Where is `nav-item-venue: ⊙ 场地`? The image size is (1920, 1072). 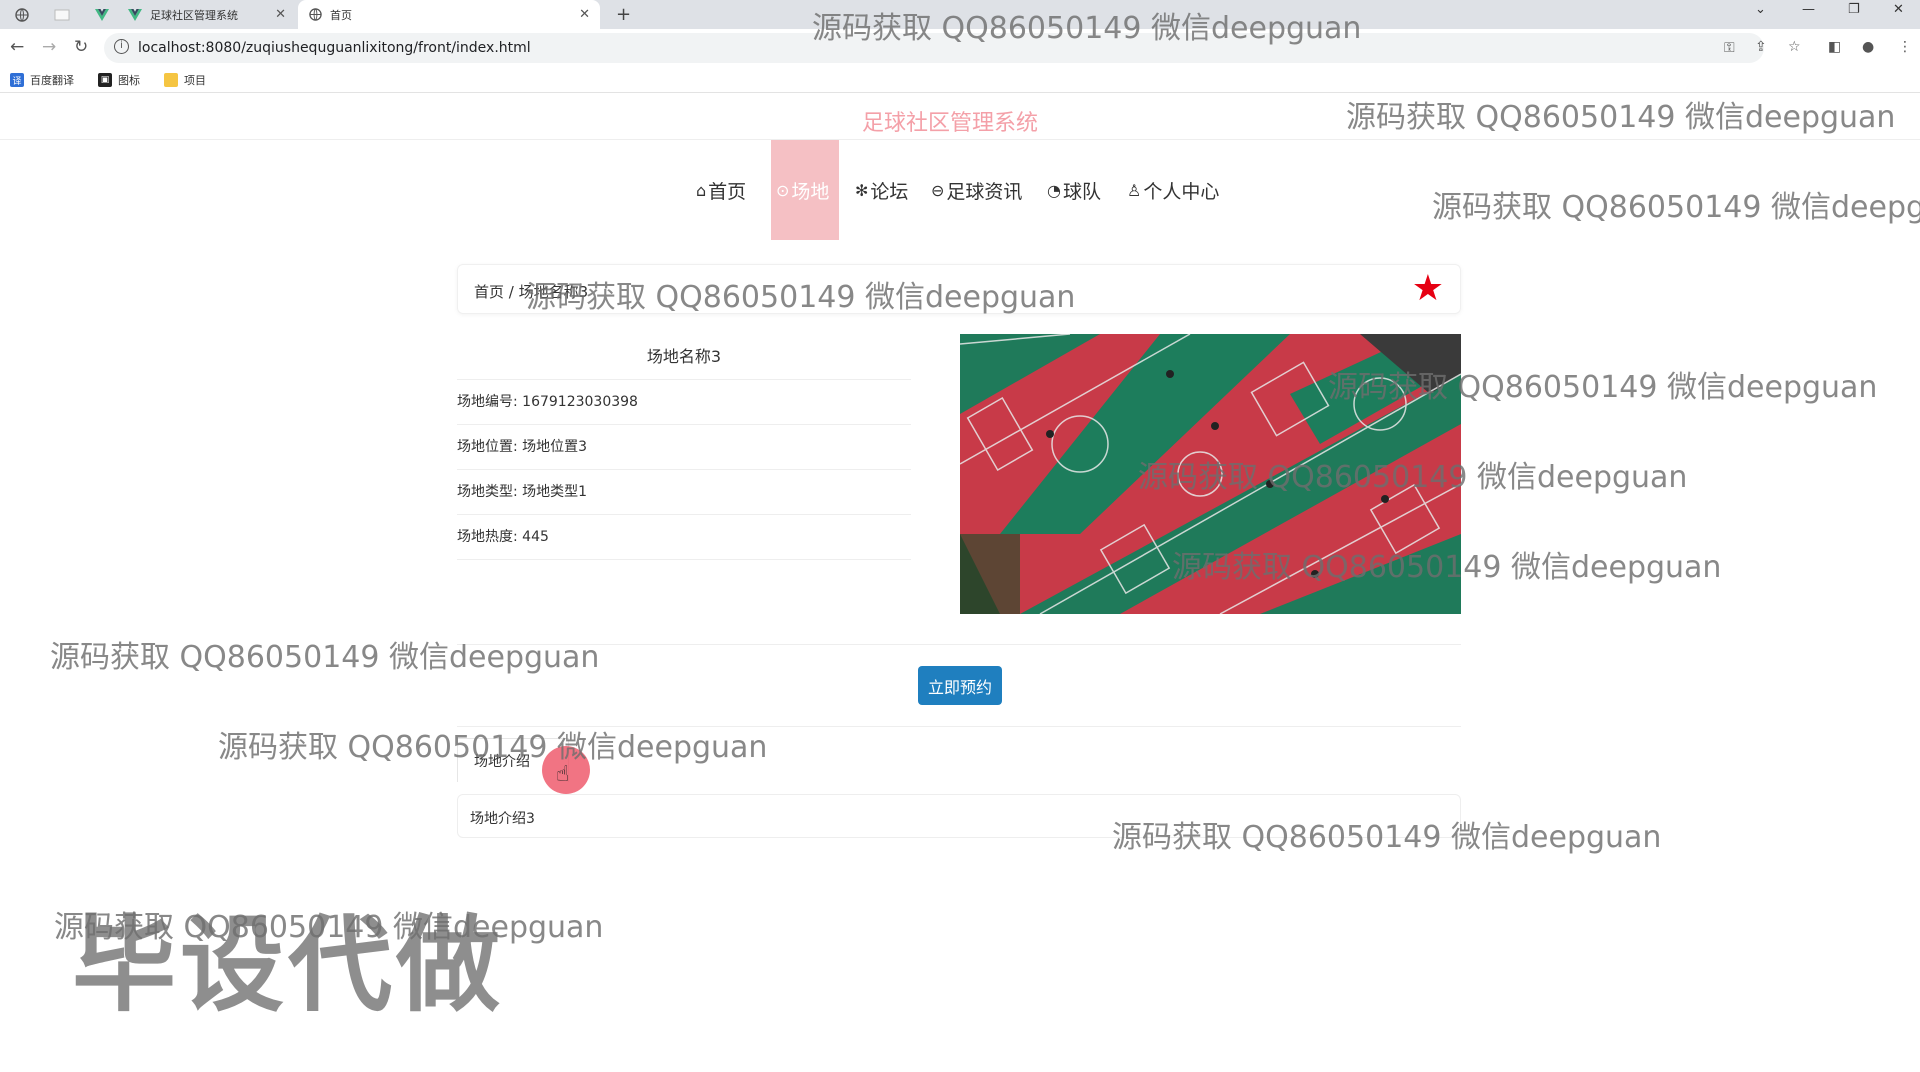
nav-item-venue: ⊙ 场地 is located at coordinates (805, 190).